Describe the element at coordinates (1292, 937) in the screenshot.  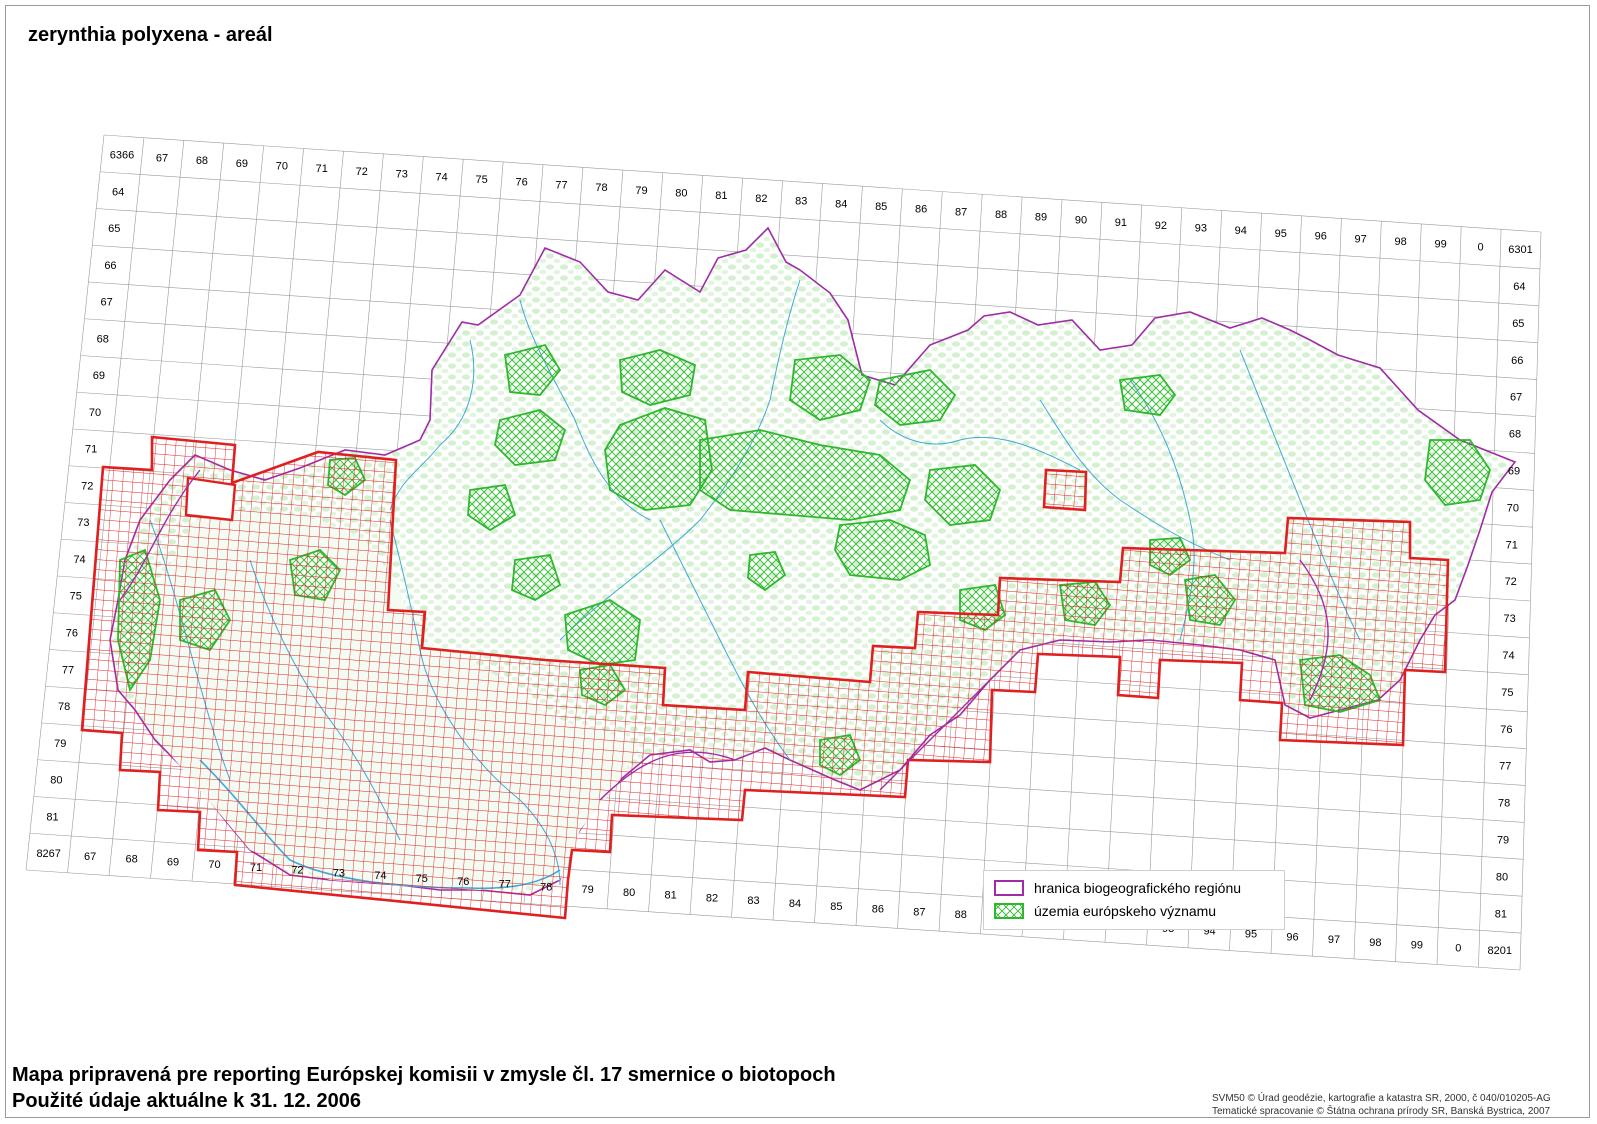
I see `grid-label-bottom: 96` at that location.